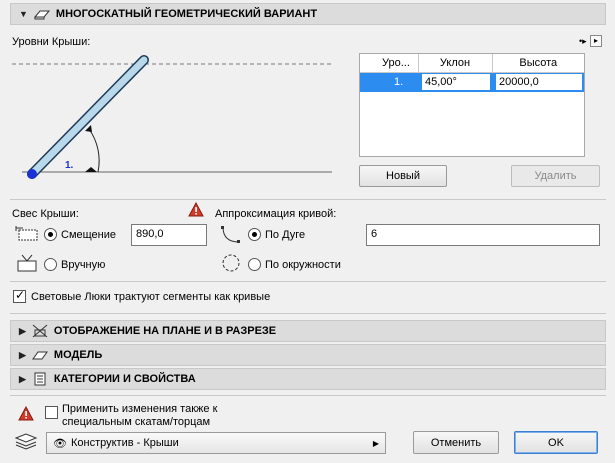 This screenshot has width=615, height=463. Describe the element at coordinates (231, 263) in the screenshot. I see `circle-curve-icon` at that location.